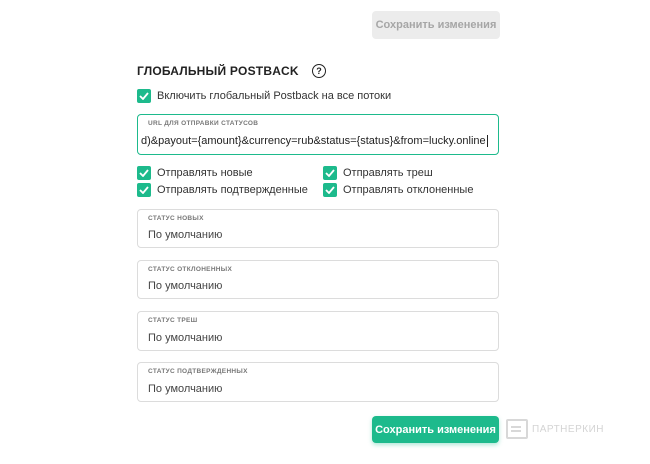  What do you see at coordinates (436, 25) in the screenshot?
I see `save-changes-button-top: Сохранить изменения` at bounding box center [436, 25].